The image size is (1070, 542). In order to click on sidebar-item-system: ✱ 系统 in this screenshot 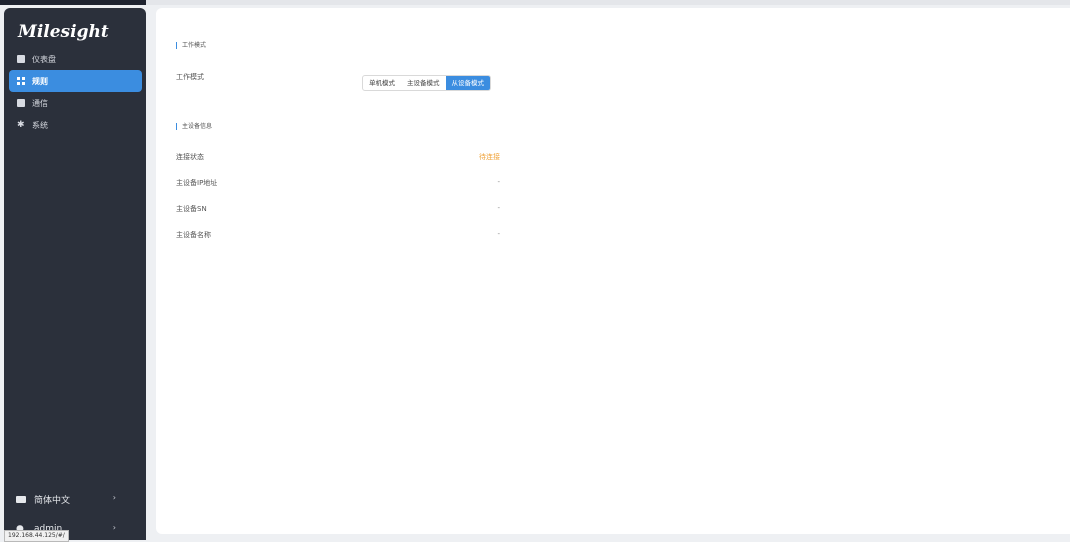, I will do `click(75, 125)`.